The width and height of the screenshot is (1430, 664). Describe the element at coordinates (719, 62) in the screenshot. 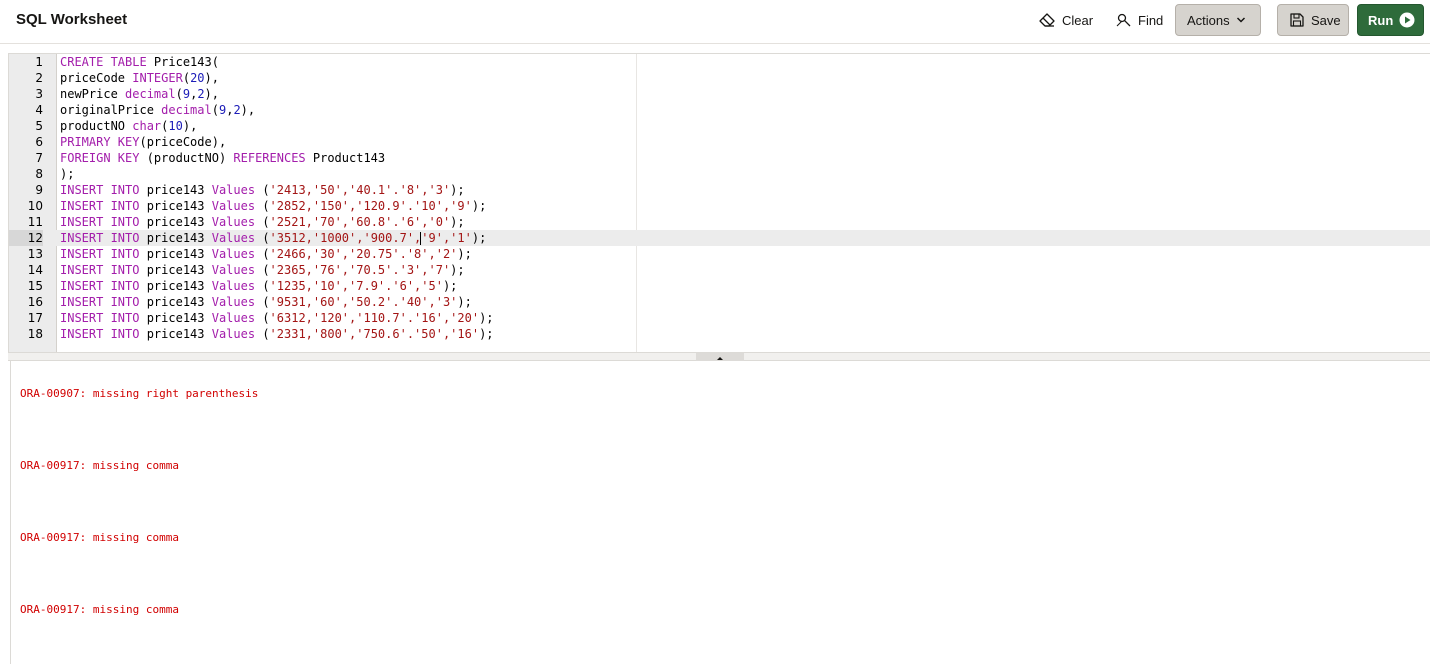

I see `code-line: 1 CREATE TABLE Price143(` at that location.